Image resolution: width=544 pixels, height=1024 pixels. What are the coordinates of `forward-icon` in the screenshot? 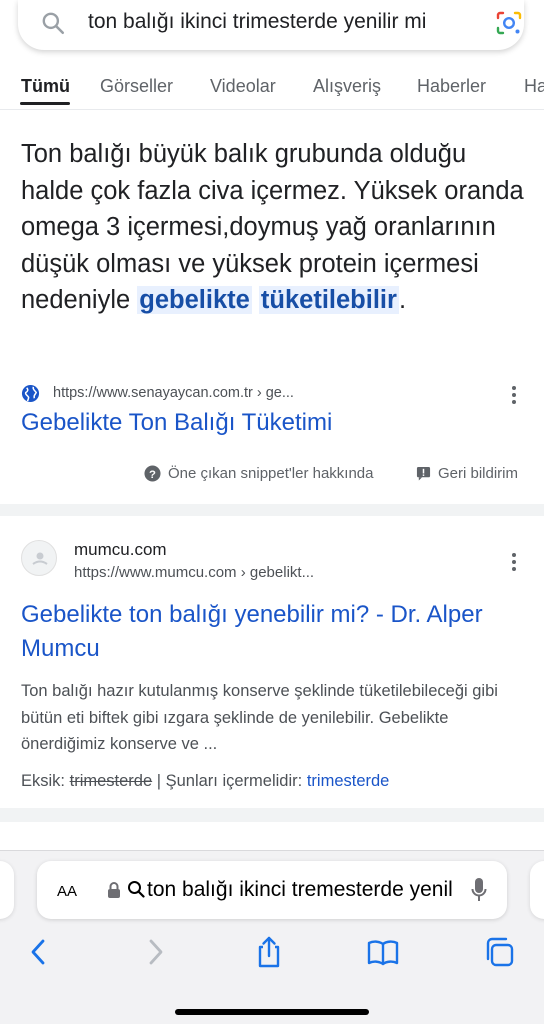 It's located at (155, 952).